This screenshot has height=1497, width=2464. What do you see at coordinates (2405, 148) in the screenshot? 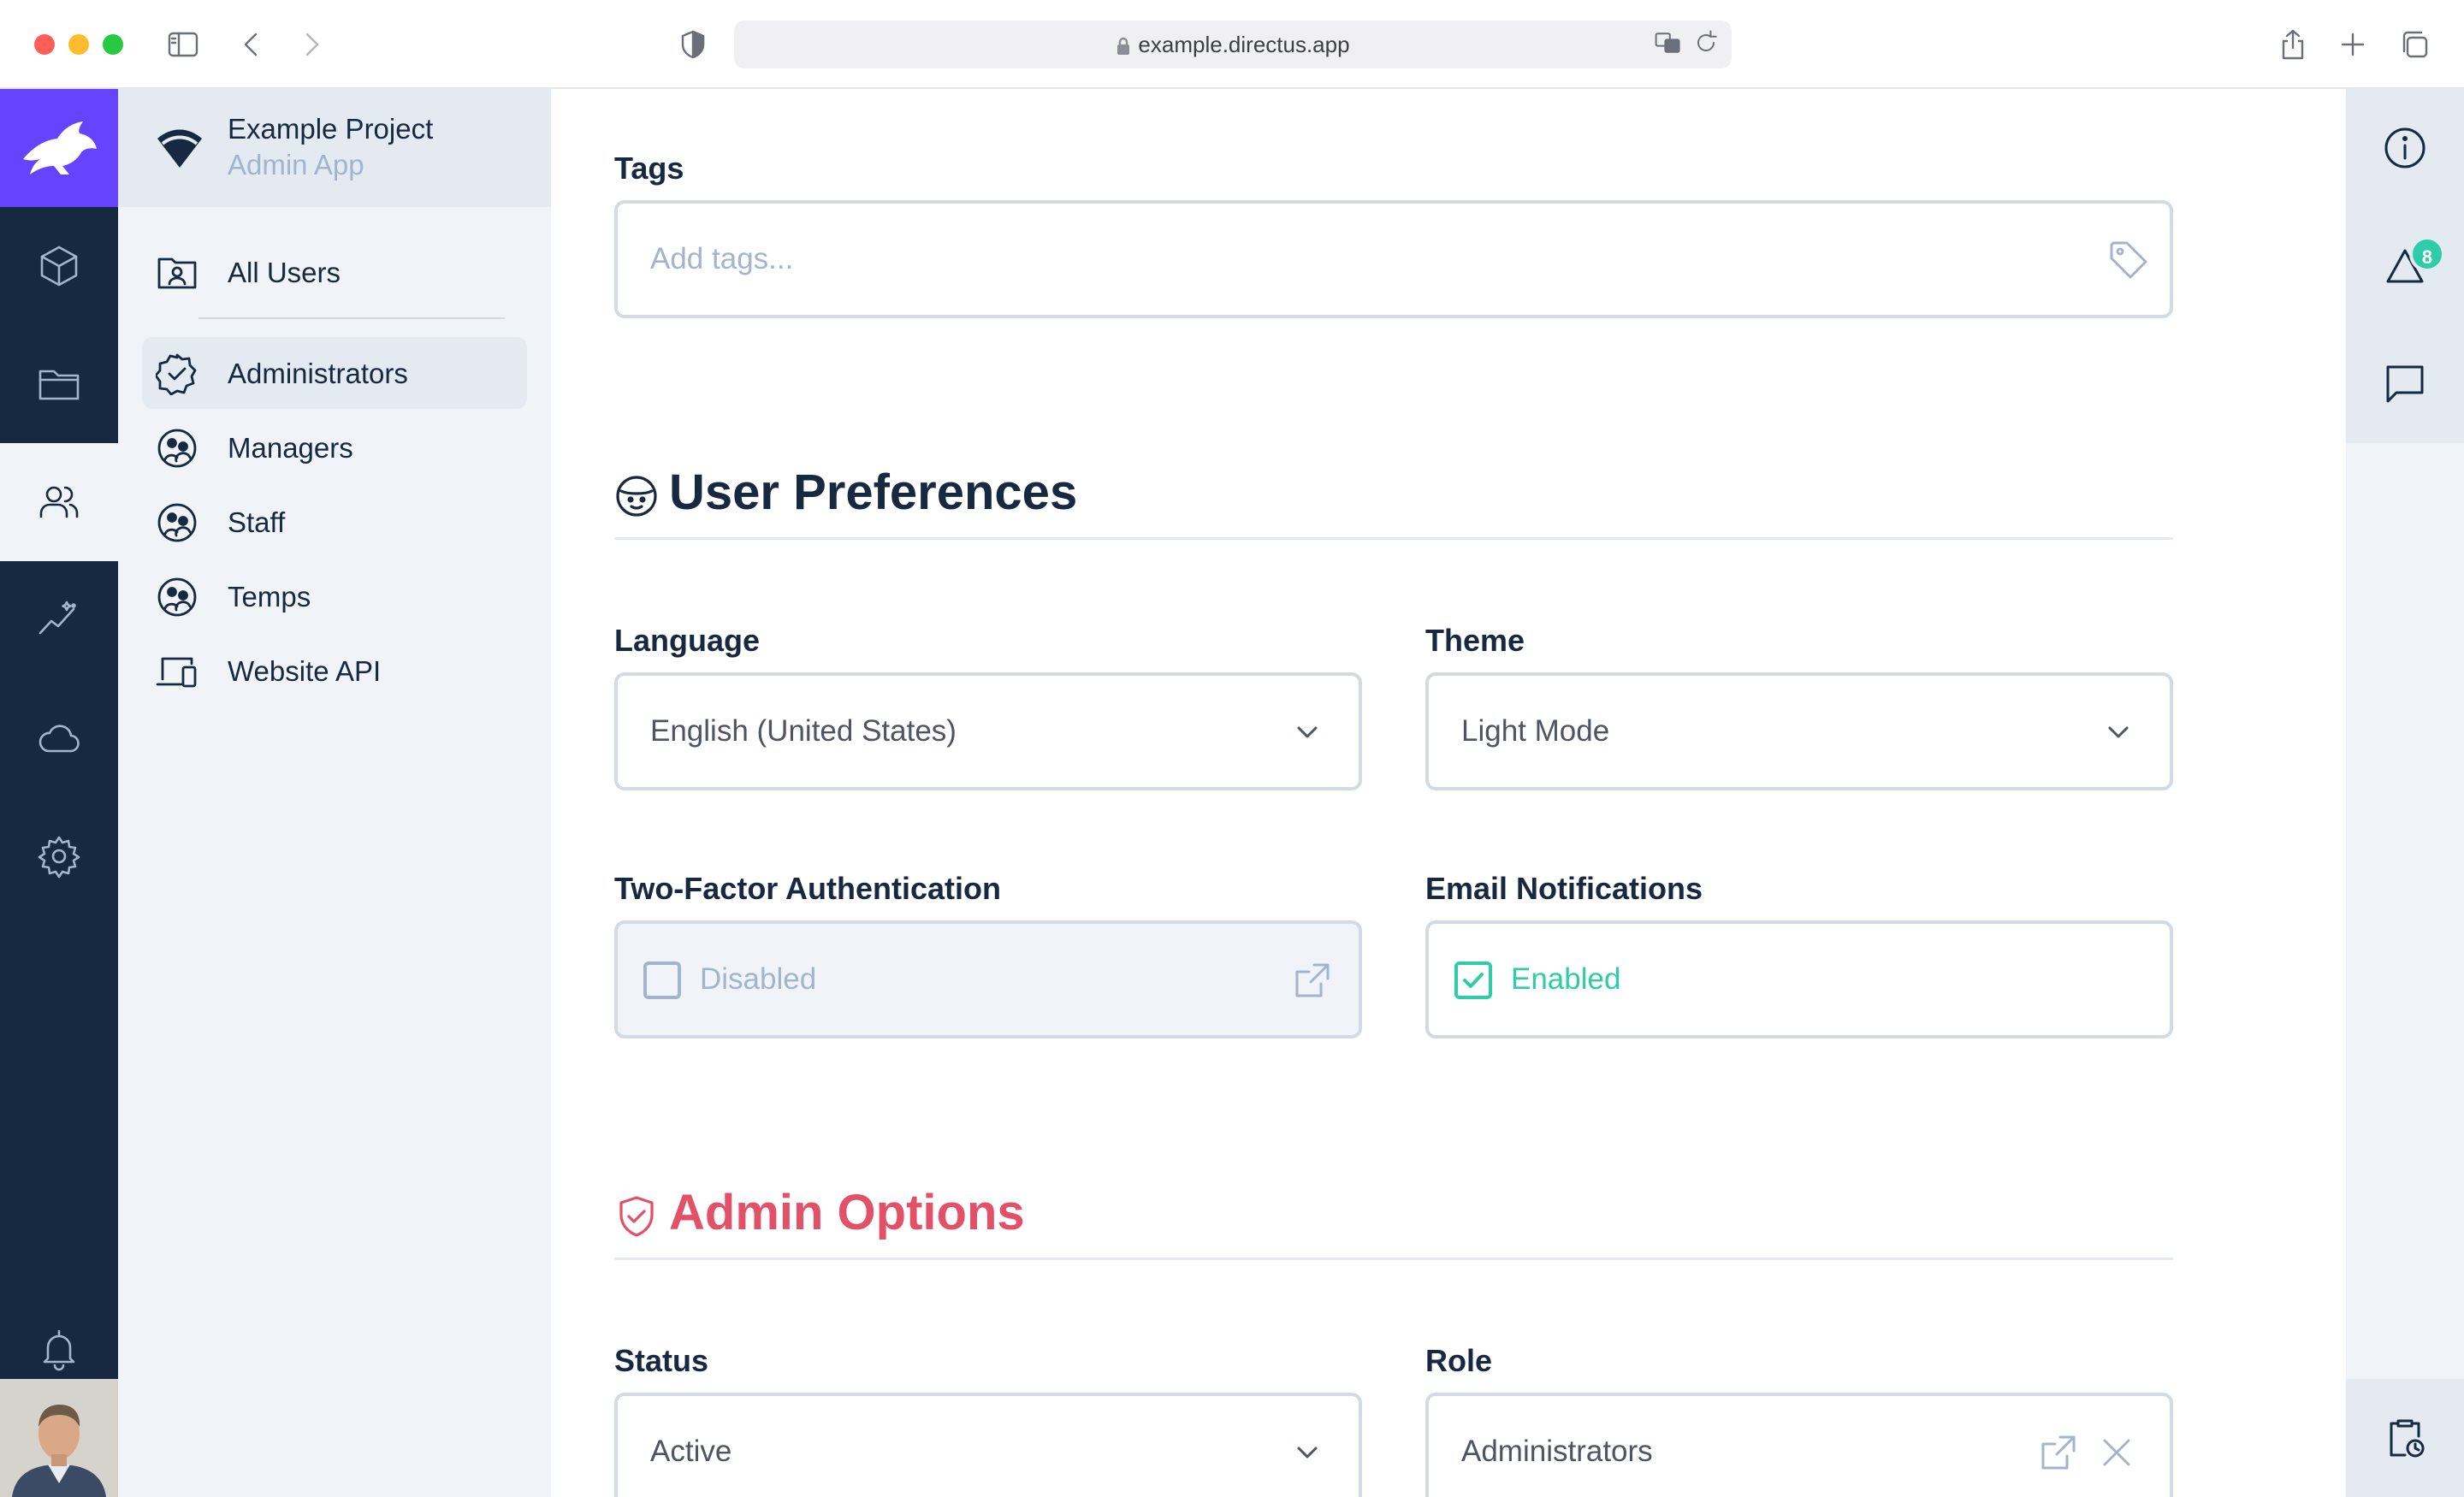
I see `info-icon` at bounding box center [2405, 148].